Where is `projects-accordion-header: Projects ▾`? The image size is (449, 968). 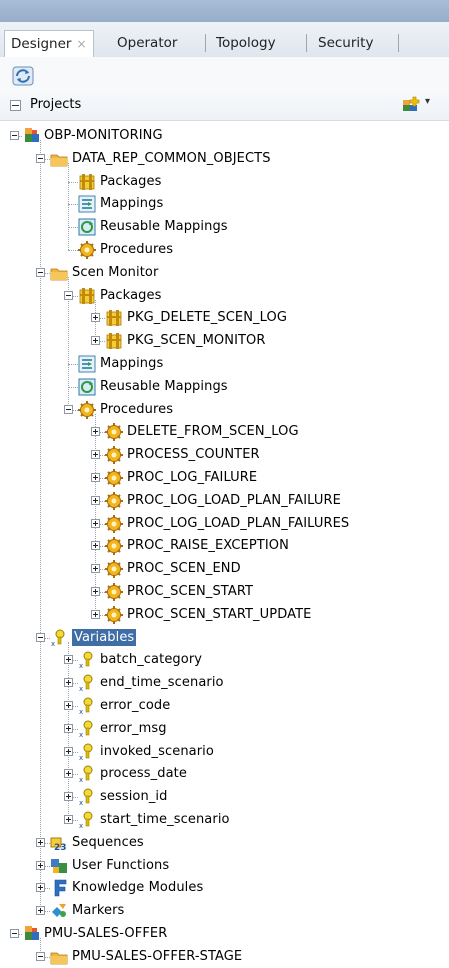 projects-accordion-header: Projects ▾ is located at coordinates (224, 106).